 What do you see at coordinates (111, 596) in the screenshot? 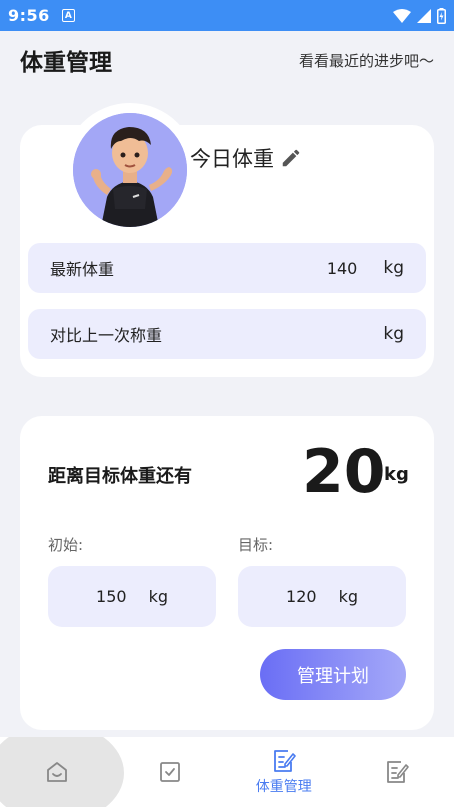
I see `start-weight-value: 150` at bounding box center [111, 596].